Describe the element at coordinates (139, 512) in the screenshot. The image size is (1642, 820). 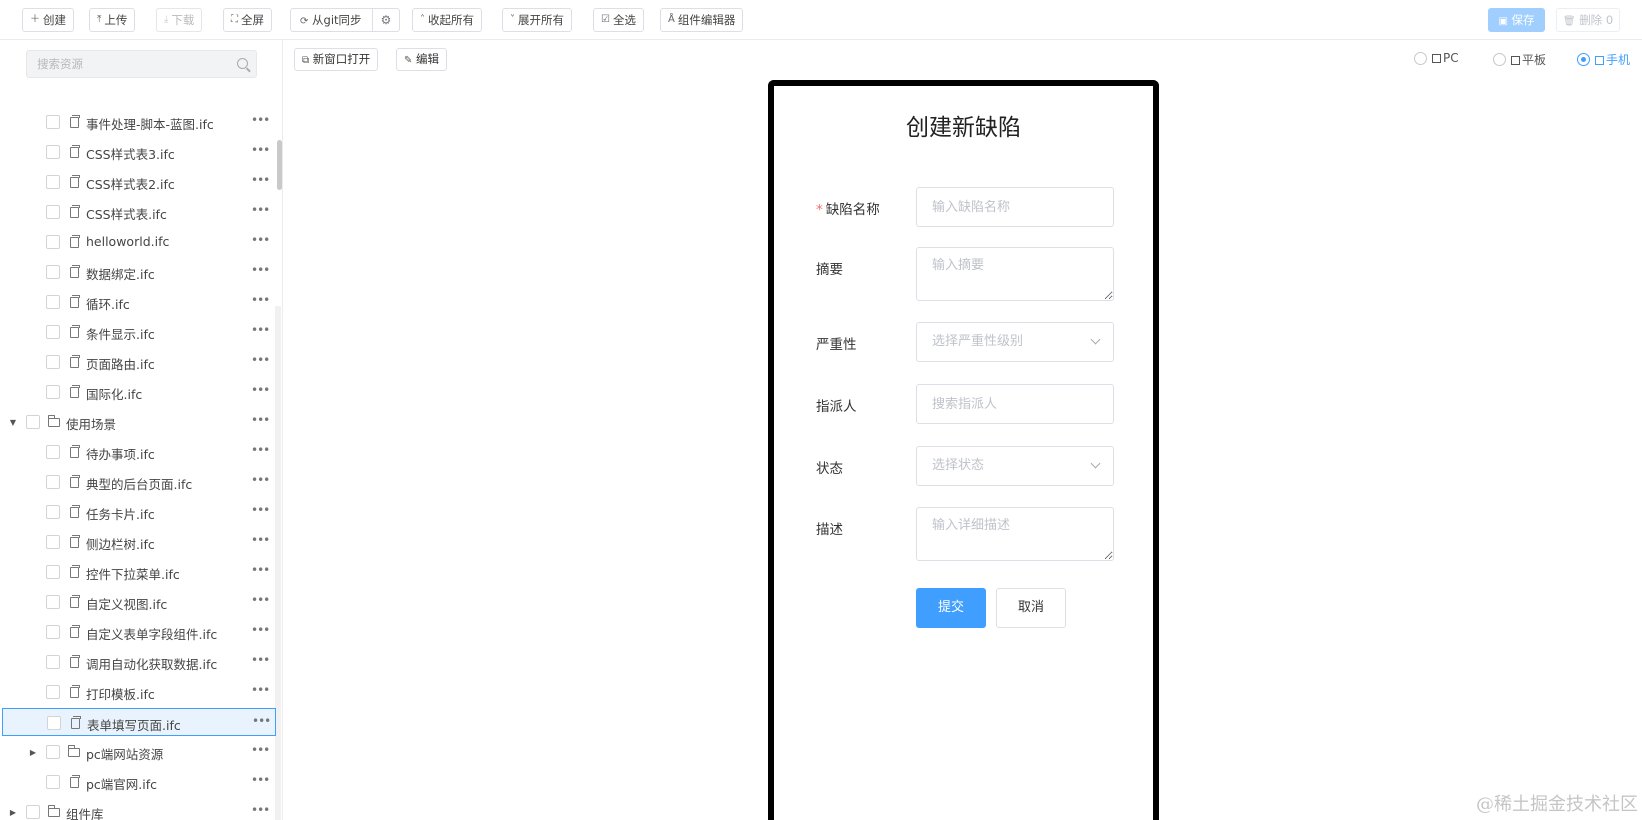
I see `tree-file-row: 任务卡片.ifc •••` at that location.